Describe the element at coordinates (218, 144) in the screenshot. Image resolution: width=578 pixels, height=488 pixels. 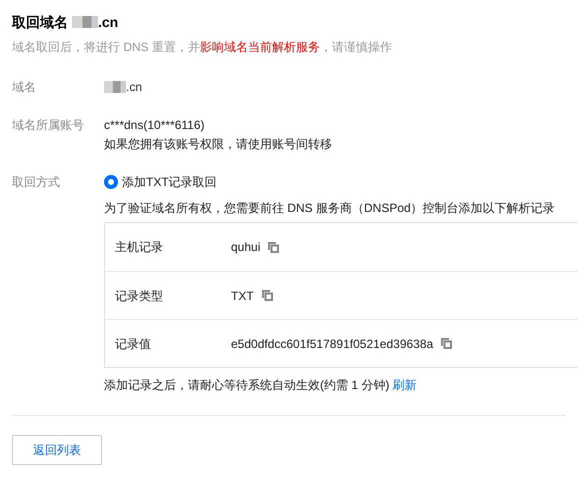
I see `field-value: 如果您拥有该账号权限，请使用账号间转移` at that location.